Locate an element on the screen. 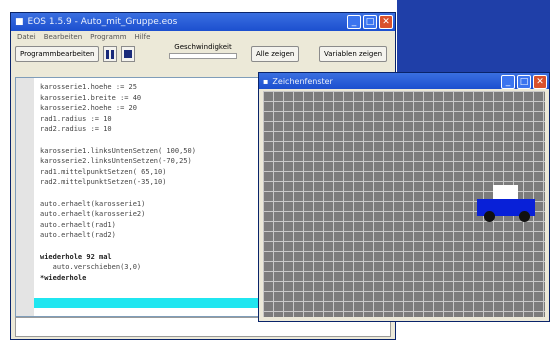 The image size is (550, 345). main-window-title: EOS 1.5.9 - Auto_mit_Gruppe.eos is located at coordinates (102, 22).